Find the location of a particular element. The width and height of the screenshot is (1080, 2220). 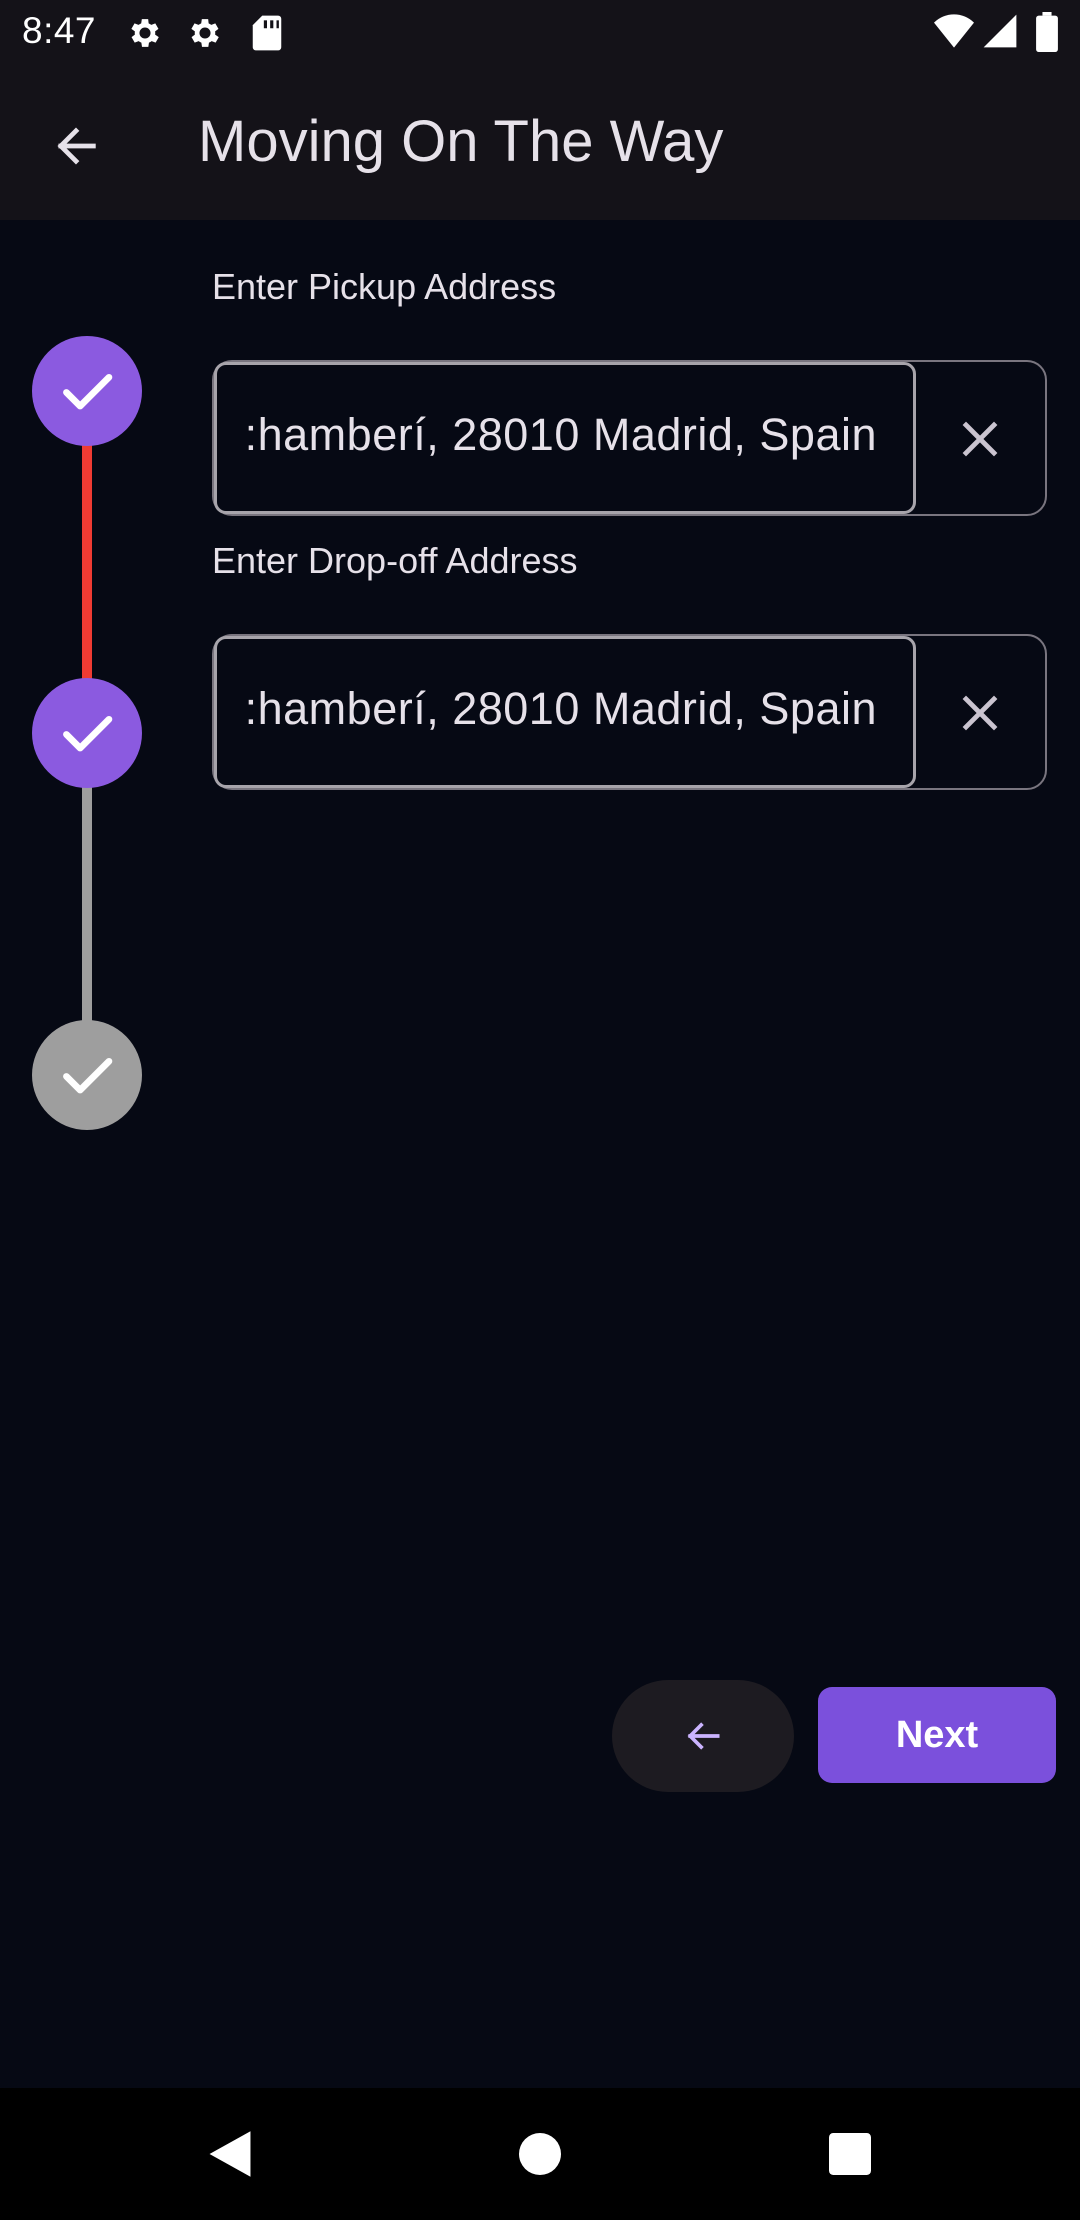

nav-home-button is located at coordinates (540, 2154).